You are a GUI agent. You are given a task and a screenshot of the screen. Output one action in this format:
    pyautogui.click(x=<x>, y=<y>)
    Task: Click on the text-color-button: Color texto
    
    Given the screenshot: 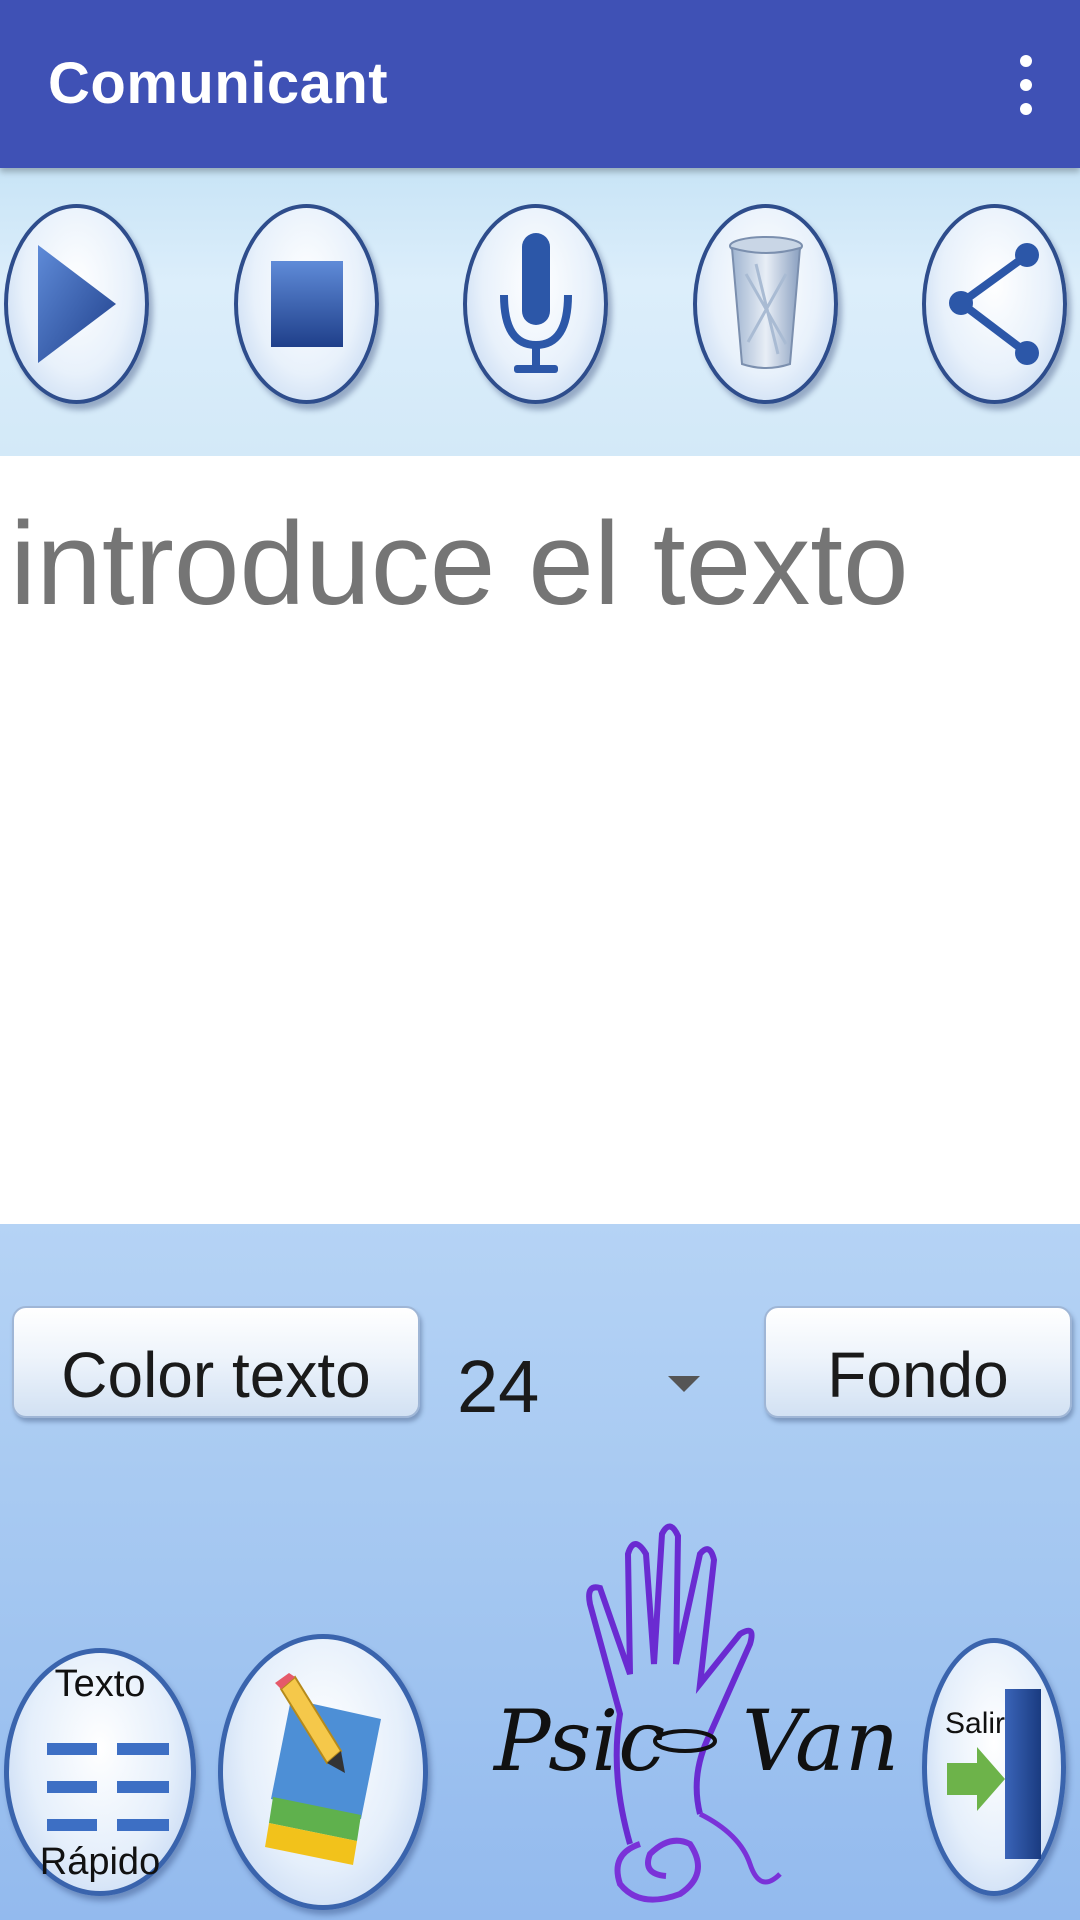 What is the action you would take?
    pyautogui.click(x=216, y=1362)
    